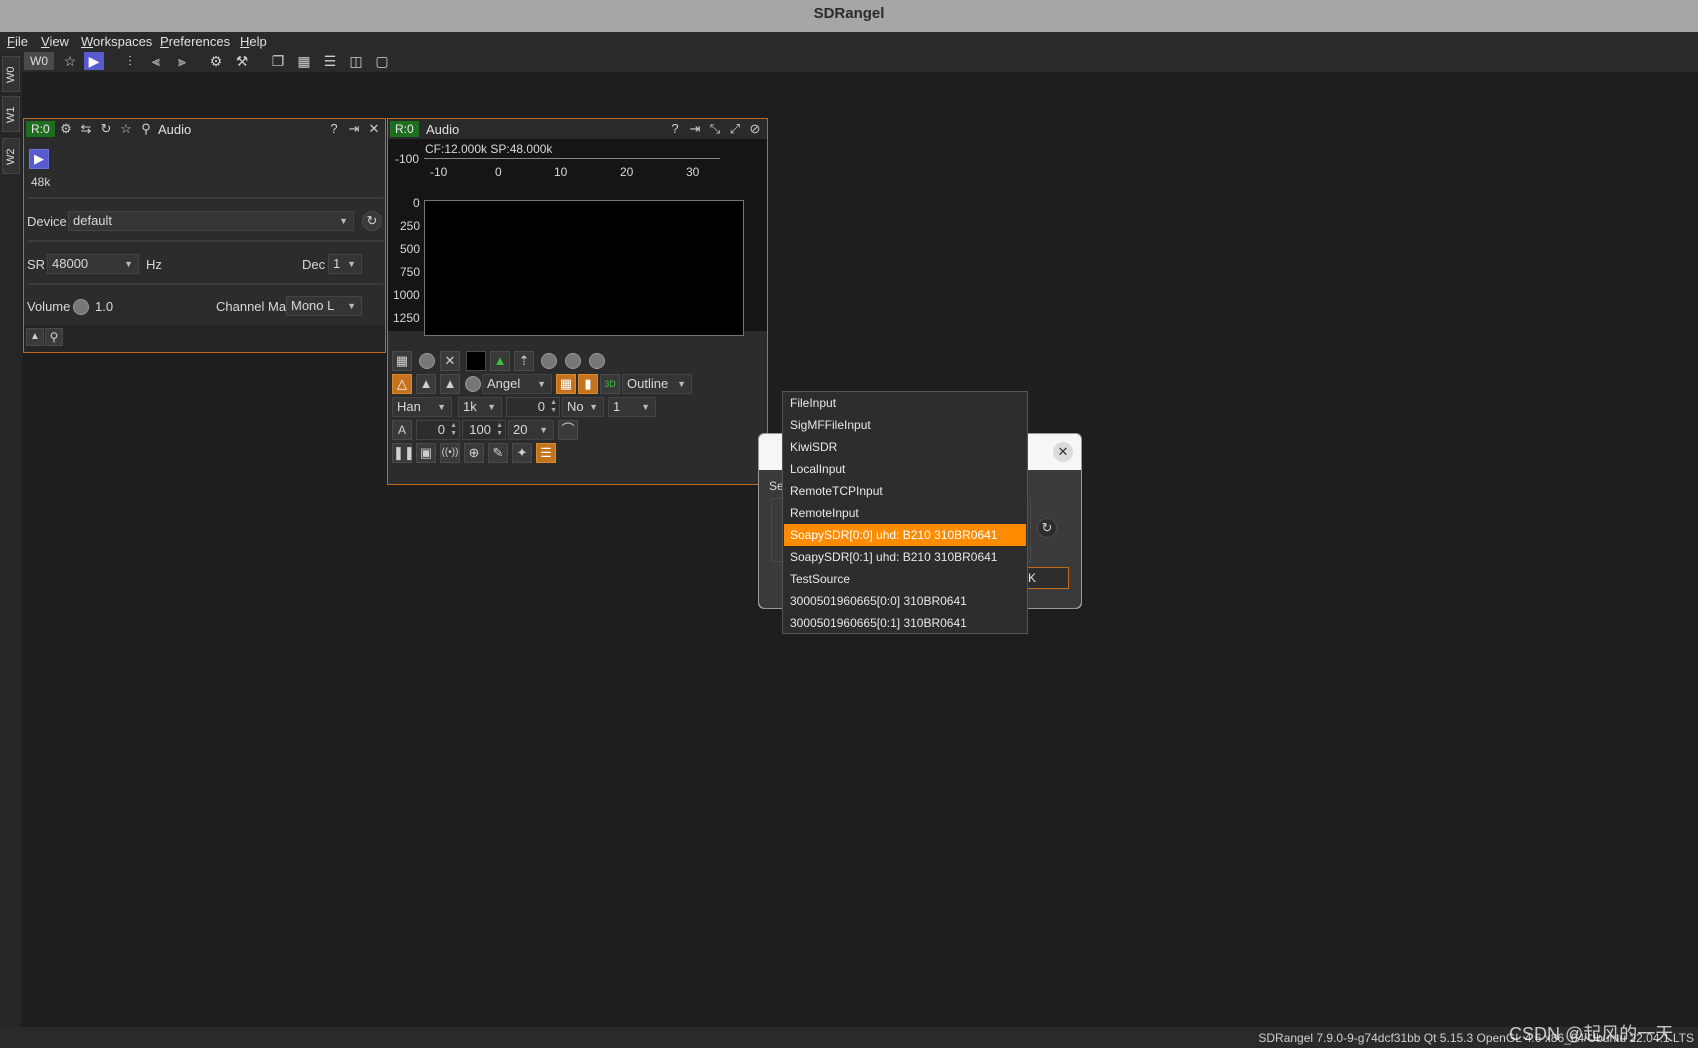  What do you see at coordinates (374, 129) in the screenshot?
I see `close-icon: ✕` at bounding box center [374, 129].